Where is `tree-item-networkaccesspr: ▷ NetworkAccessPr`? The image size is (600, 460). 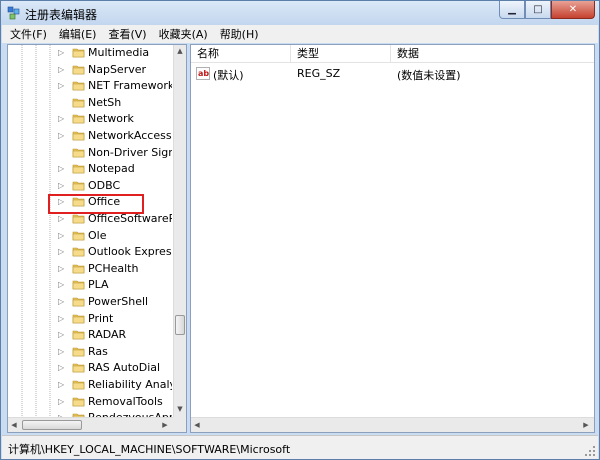
tree-item-networkaccesspr: ▷ NetworkAccessPr is located at coordinates (90, 136).